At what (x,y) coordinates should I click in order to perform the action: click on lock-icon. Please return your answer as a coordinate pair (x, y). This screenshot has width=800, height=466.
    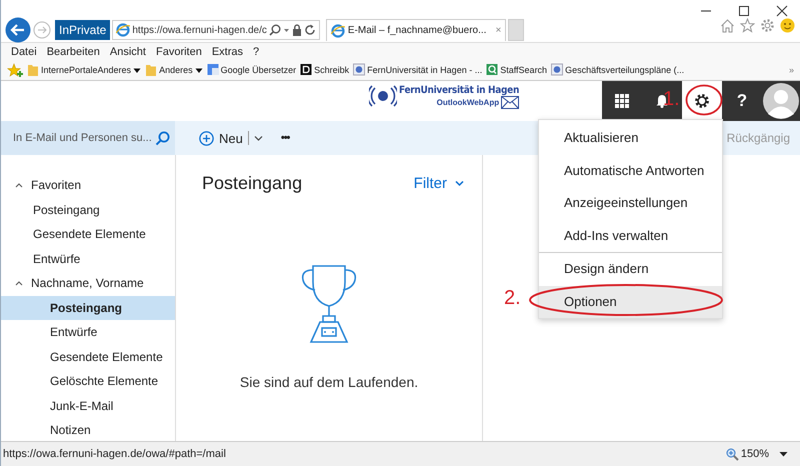
    Looking at the image, I should click on (297, 30).